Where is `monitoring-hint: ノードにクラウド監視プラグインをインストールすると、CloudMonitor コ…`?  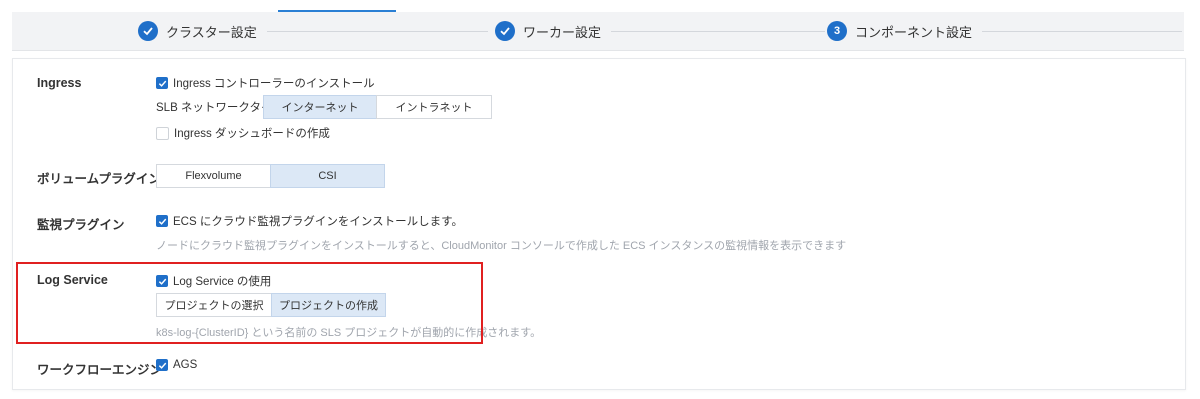 monitoring-hint: ノードにクラウド監視プラグインをインストールすると、CloudMonitor コ… is located at coordinates (501, 246).